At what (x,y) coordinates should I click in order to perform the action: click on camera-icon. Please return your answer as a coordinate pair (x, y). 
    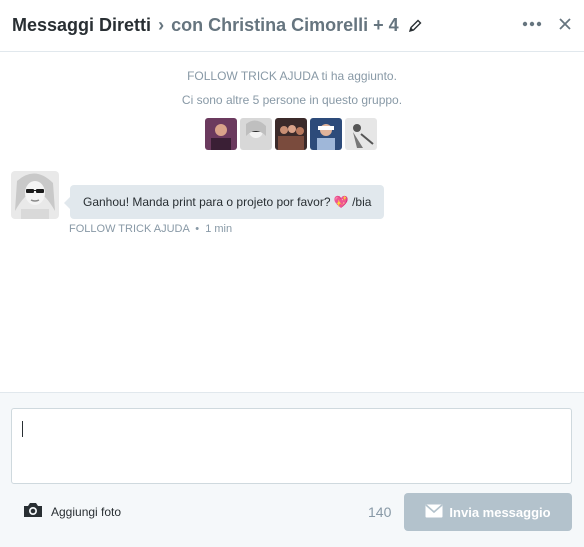
    Looking at the image, I should click on (33, 511).